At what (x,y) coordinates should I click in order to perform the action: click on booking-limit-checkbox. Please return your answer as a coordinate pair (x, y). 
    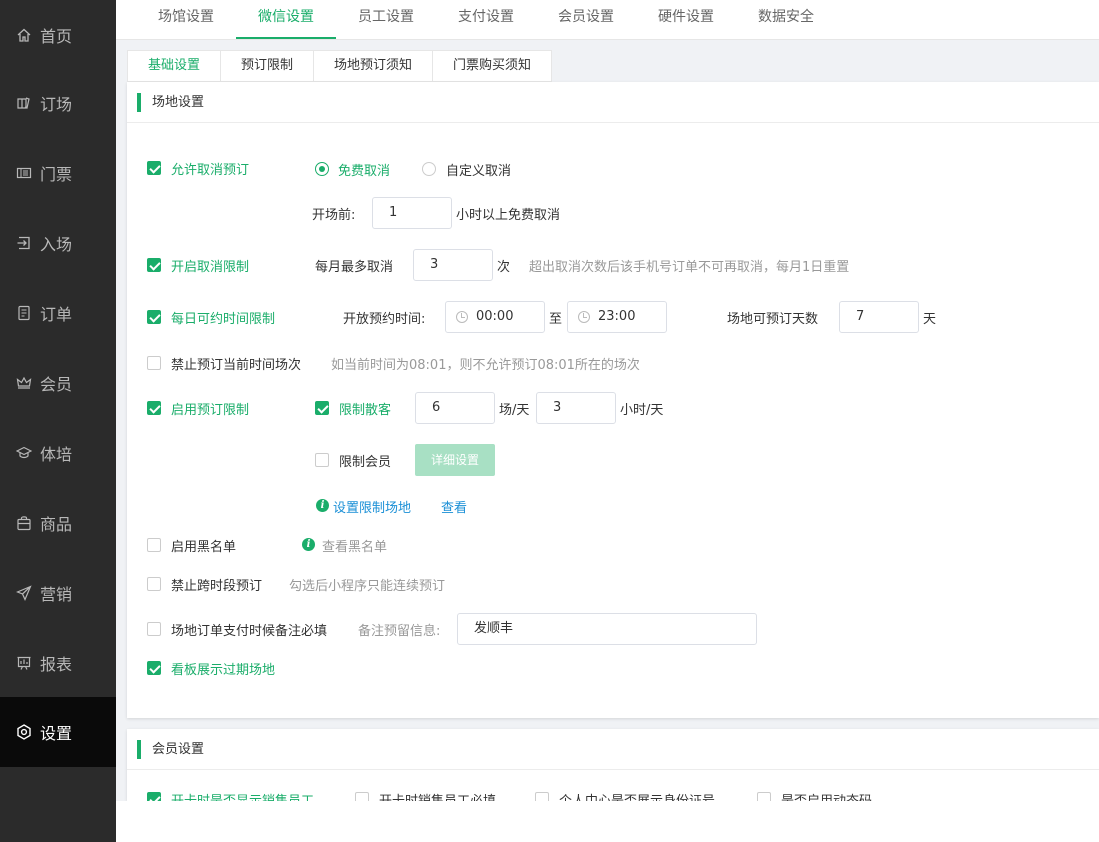
    Looking at the image, I should click on (154, 408).